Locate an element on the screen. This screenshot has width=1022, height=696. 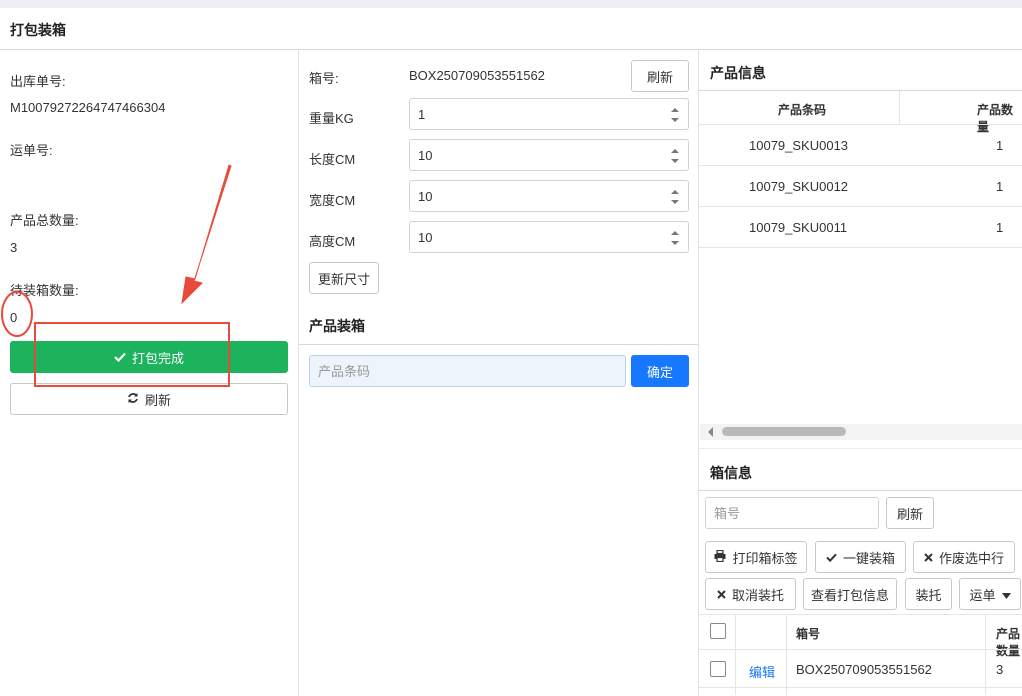
box-no-value: BOX250709053551562 is located at coordinates (477, 75).